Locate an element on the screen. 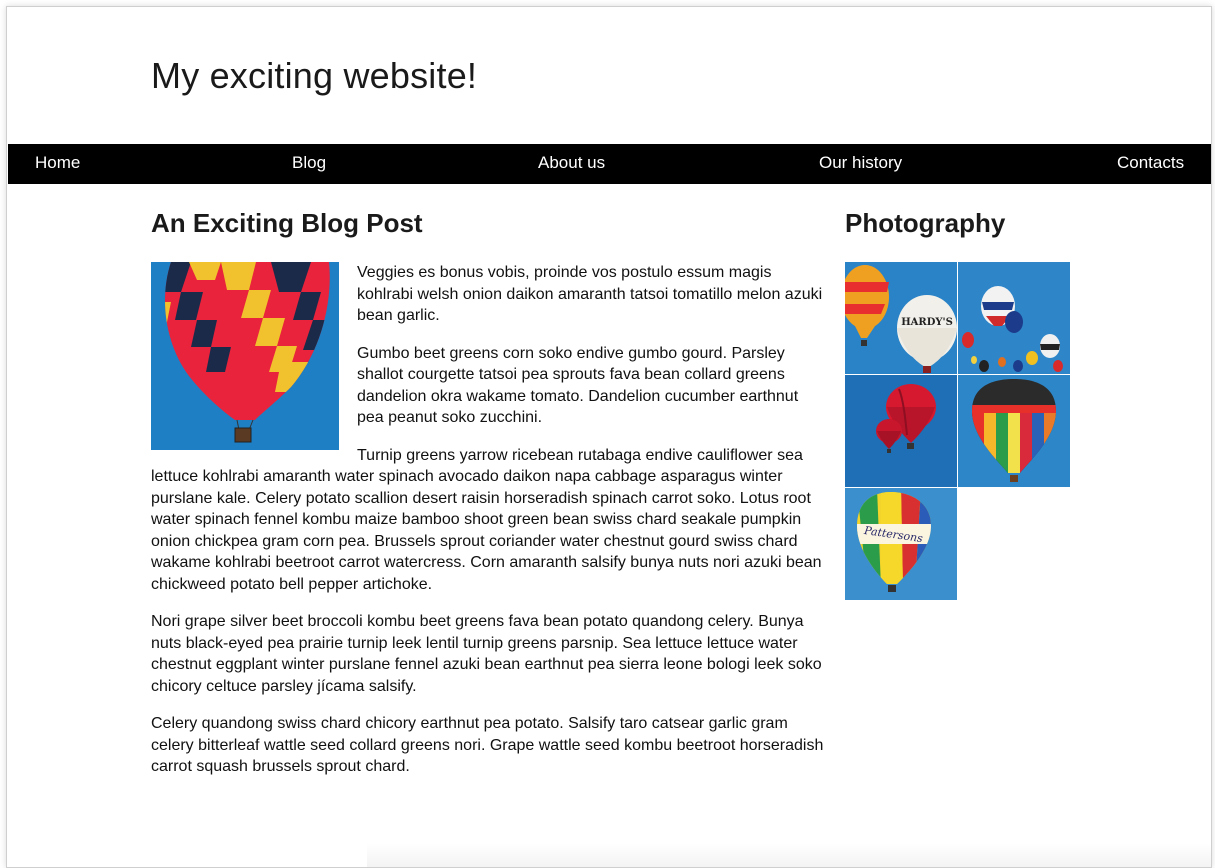 The width and height of the screenshot is (1215, 868). post-heading: An Exciting Blog Post is located at coordinates (287, 223).